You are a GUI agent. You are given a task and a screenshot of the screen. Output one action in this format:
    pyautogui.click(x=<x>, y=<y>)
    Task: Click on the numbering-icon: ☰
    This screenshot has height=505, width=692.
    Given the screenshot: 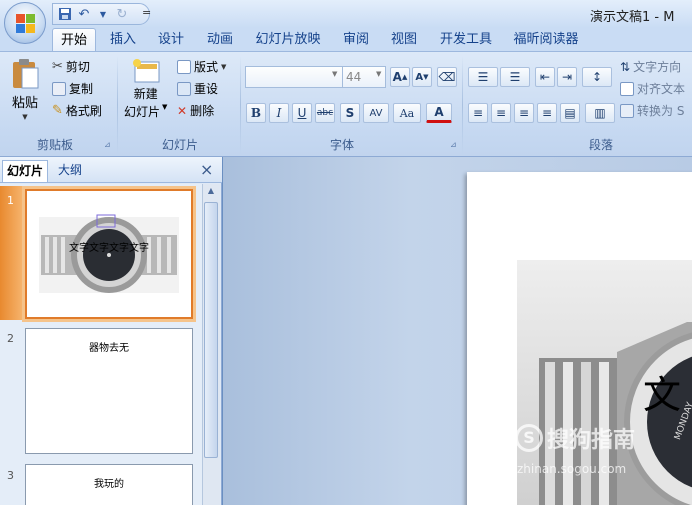 What is the action you would take?
    pyautogui.click(x=515, y=77)
    